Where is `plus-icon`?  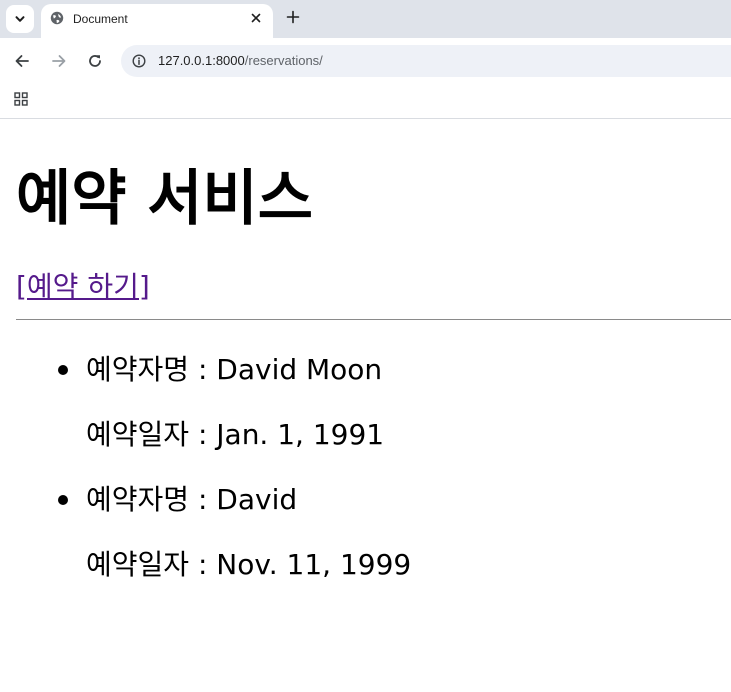
plus-icon is located at coordinates (293, 17).